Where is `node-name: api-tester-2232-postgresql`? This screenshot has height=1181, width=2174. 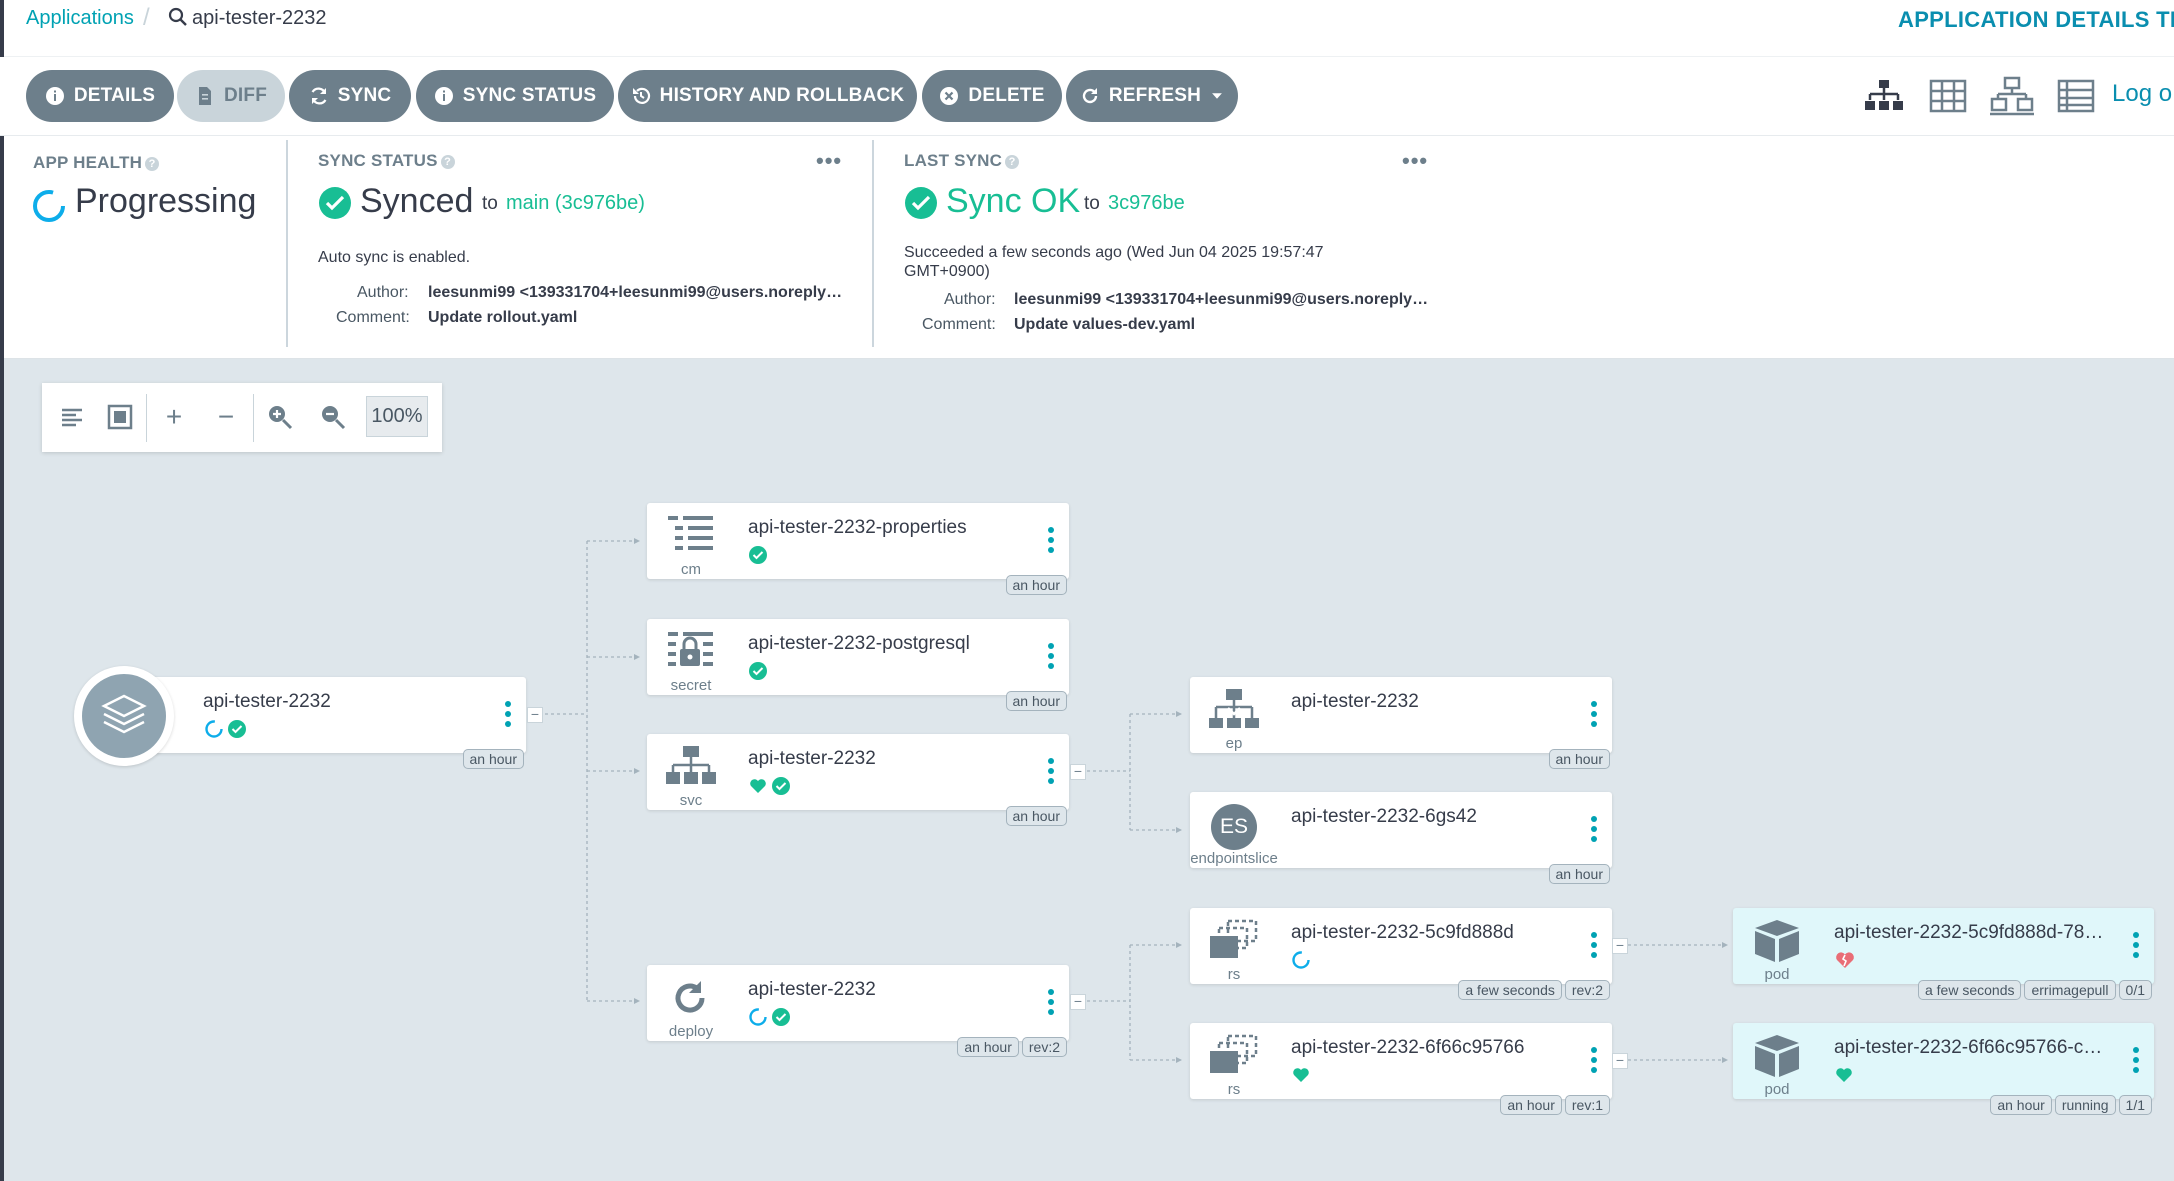 node-name: api-tester-2232-postgresql is located at coordinates (859, 643).